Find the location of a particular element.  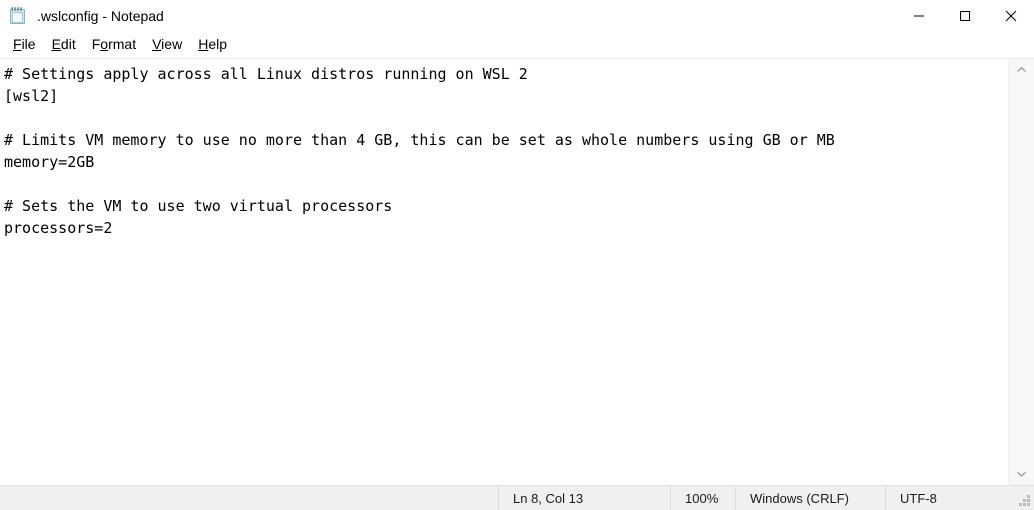

maximize-button is located at coordinates (965, 16).